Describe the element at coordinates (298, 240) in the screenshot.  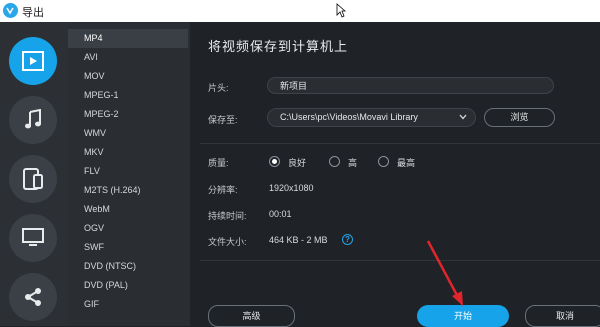
I see `filesize-value: 464 KB - 2 MB` at that location.